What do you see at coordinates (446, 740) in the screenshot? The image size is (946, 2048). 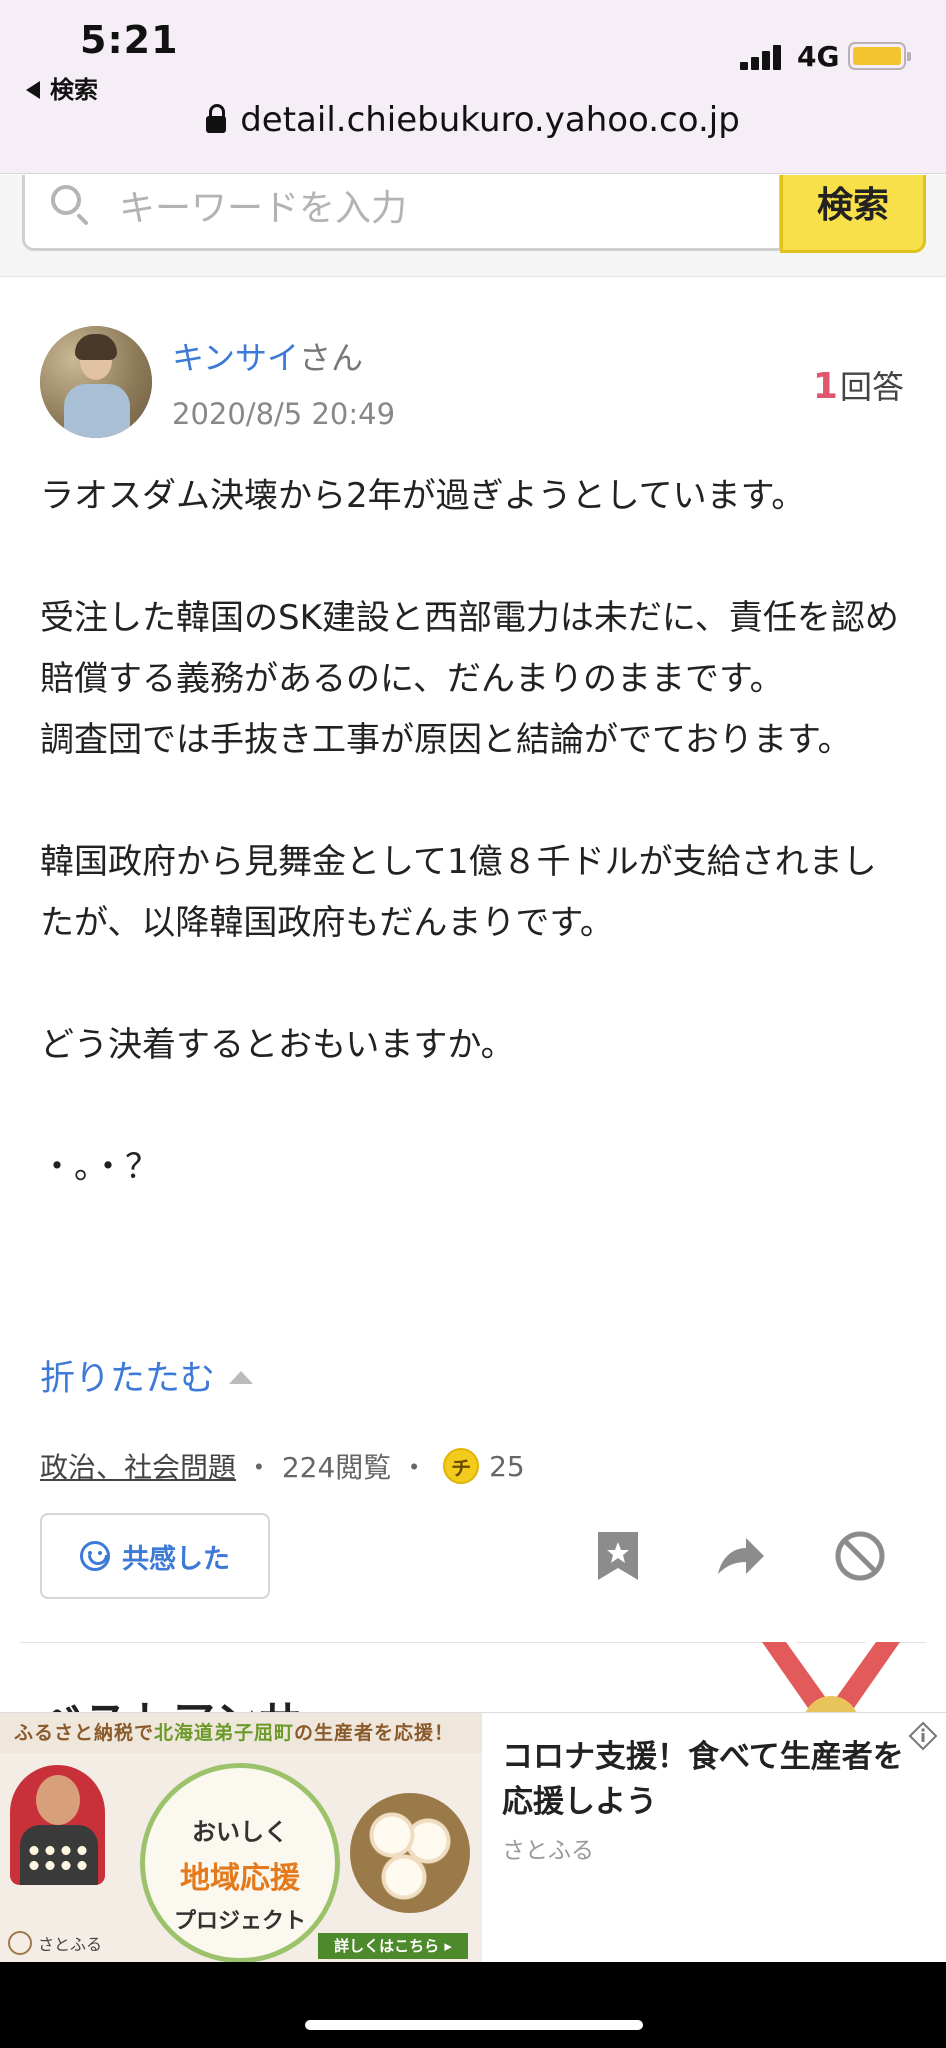 I see `question-paragraph: 調査団では手抜き工事が原因と結論がでております。` at bounding box center [446, 740].